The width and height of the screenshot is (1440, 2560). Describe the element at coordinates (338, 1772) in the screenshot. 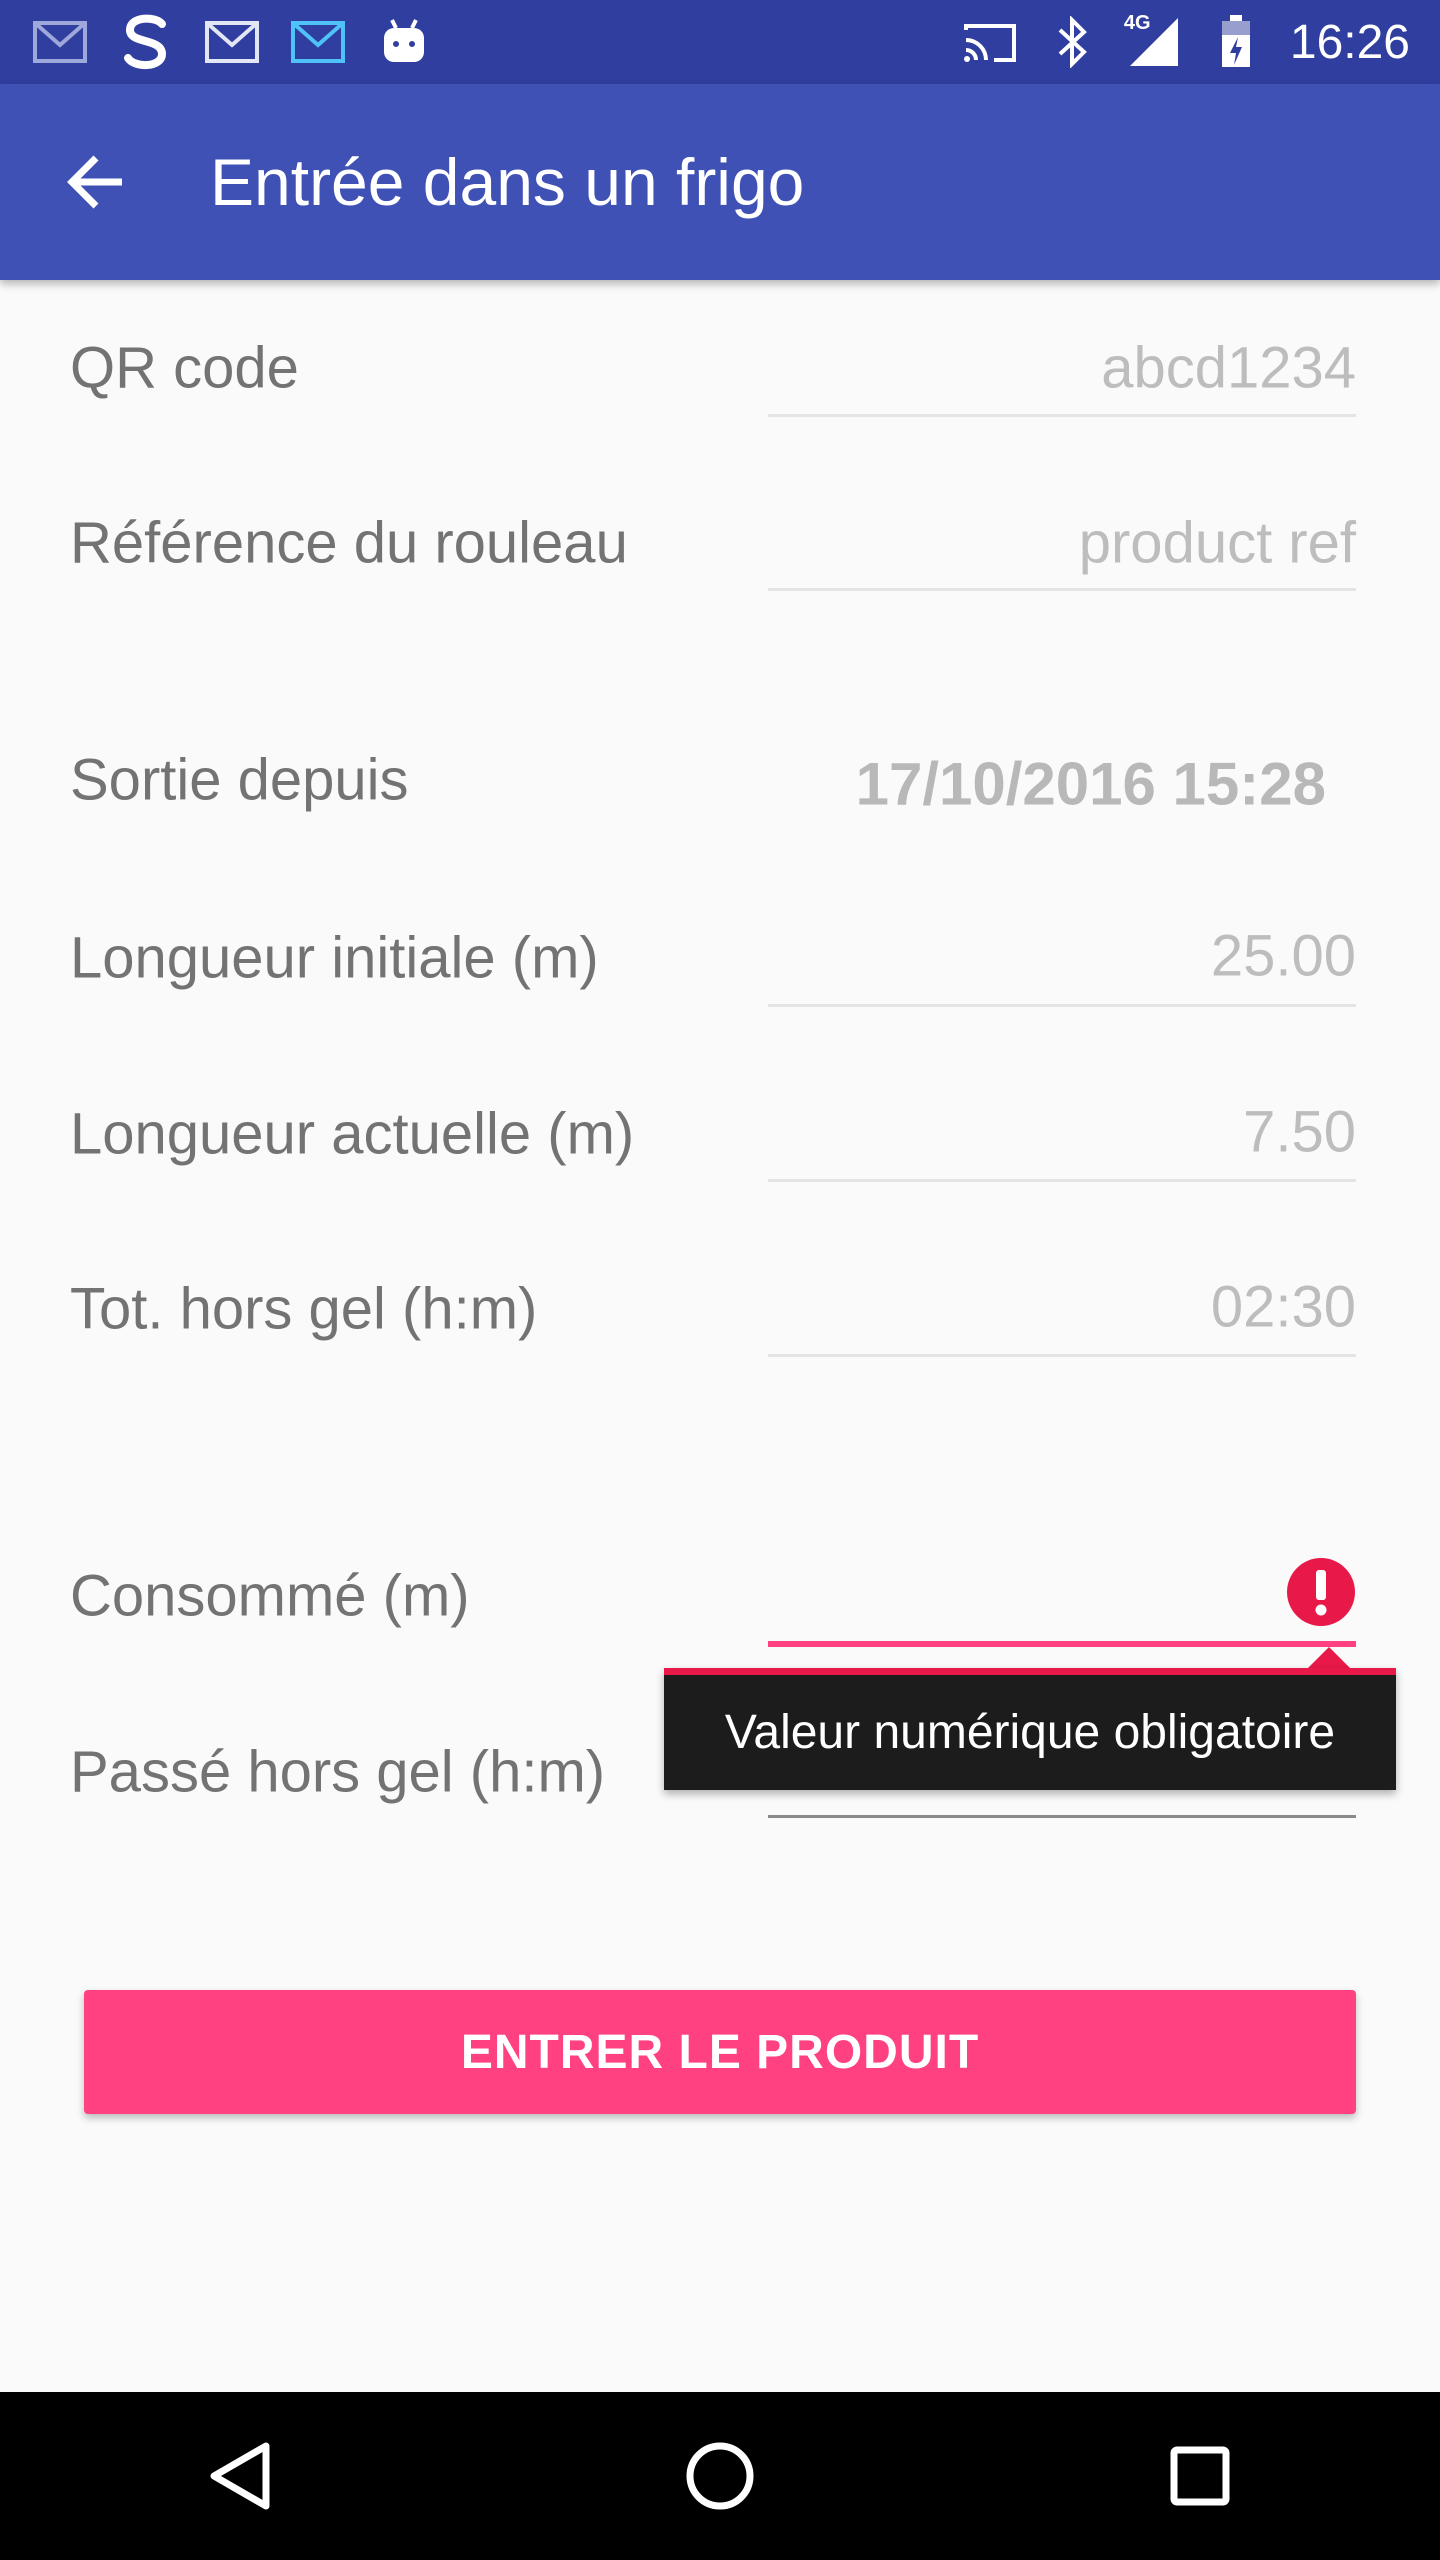

I see `passe-hors-gel-label: Passé hors gel (h:m)` at that location.